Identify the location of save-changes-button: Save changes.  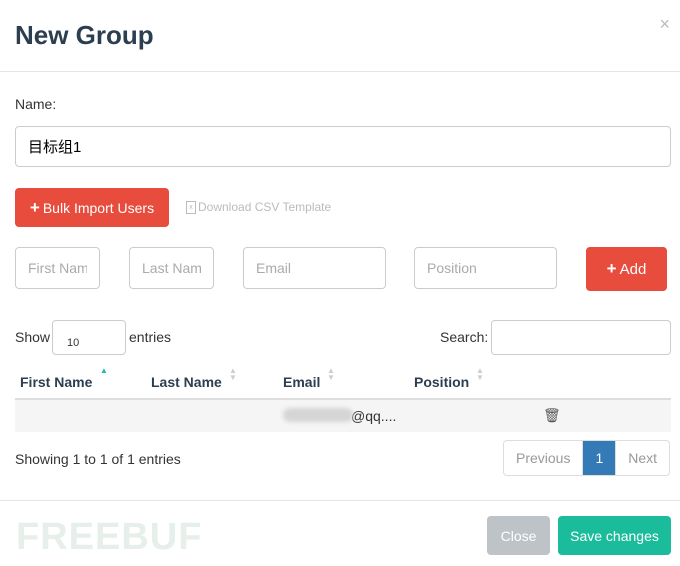
(614, 535).